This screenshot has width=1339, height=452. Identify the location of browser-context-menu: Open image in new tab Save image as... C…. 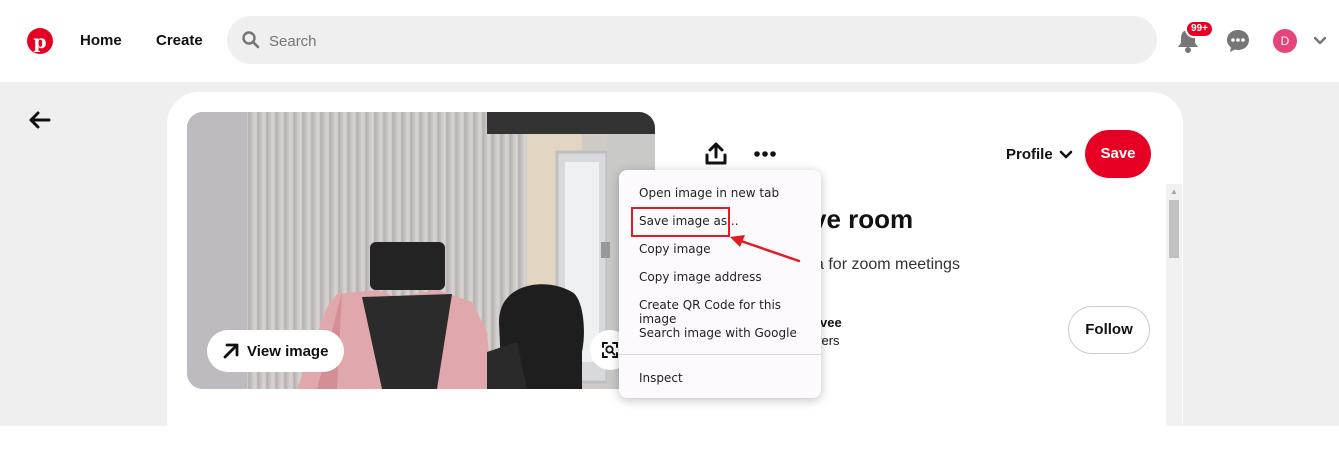
(720, 284).